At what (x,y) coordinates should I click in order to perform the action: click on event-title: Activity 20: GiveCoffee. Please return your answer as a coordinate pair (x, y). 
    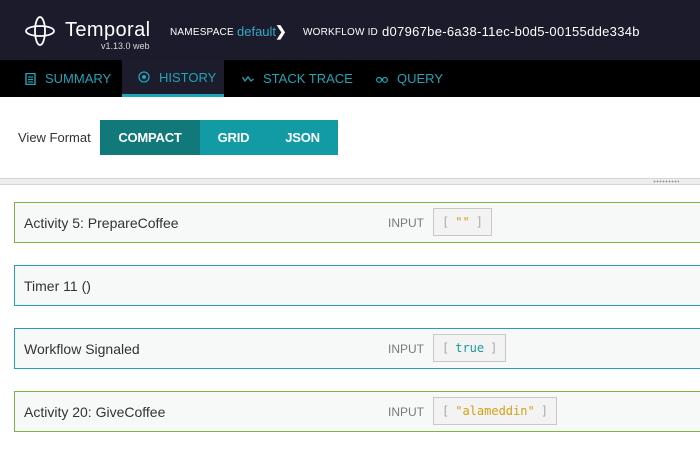
    Looking at the image, I should click on (95, 412).